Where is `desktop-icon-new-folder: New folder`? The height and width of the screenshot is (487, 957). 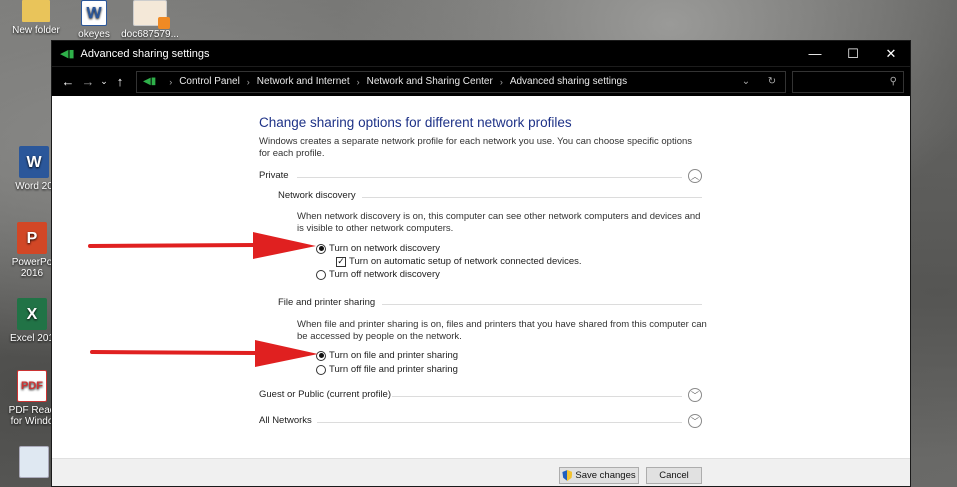
desktop-icon-new-folder: New folder is located at coordinates (36, 18).